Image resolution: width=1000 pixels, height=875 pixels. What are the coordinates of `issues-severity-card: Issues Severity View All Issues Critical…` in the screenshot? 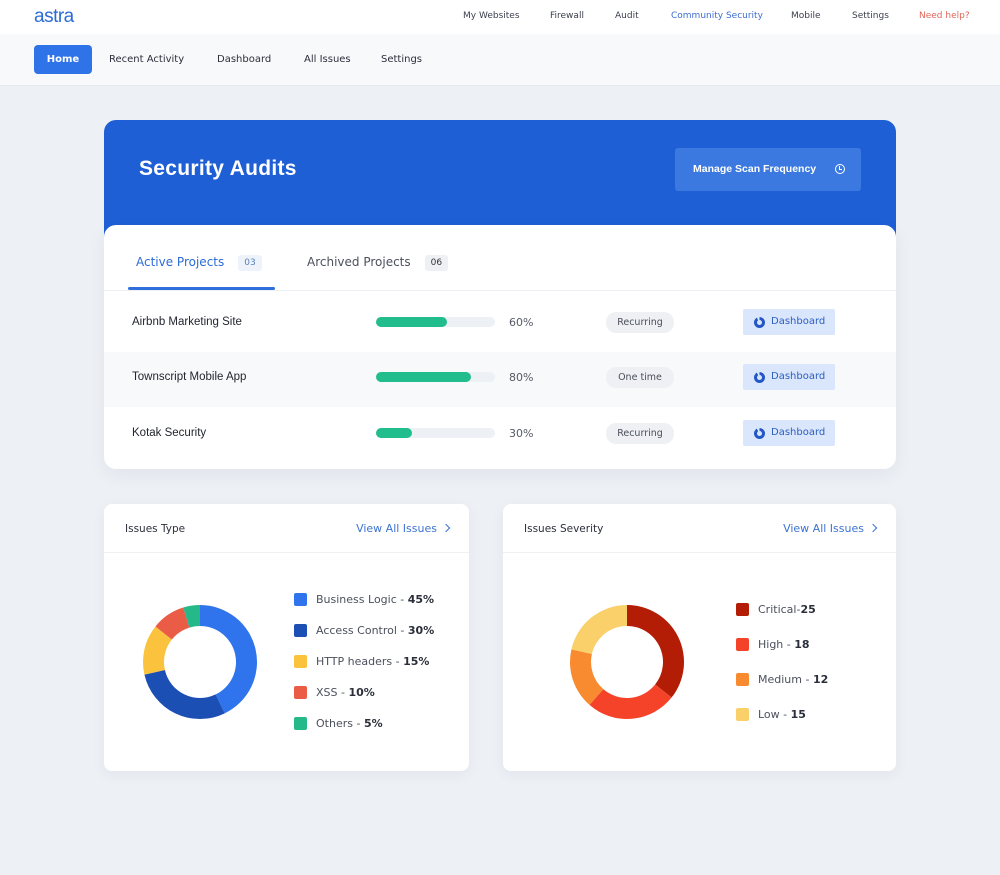 It's located at (699, 637).